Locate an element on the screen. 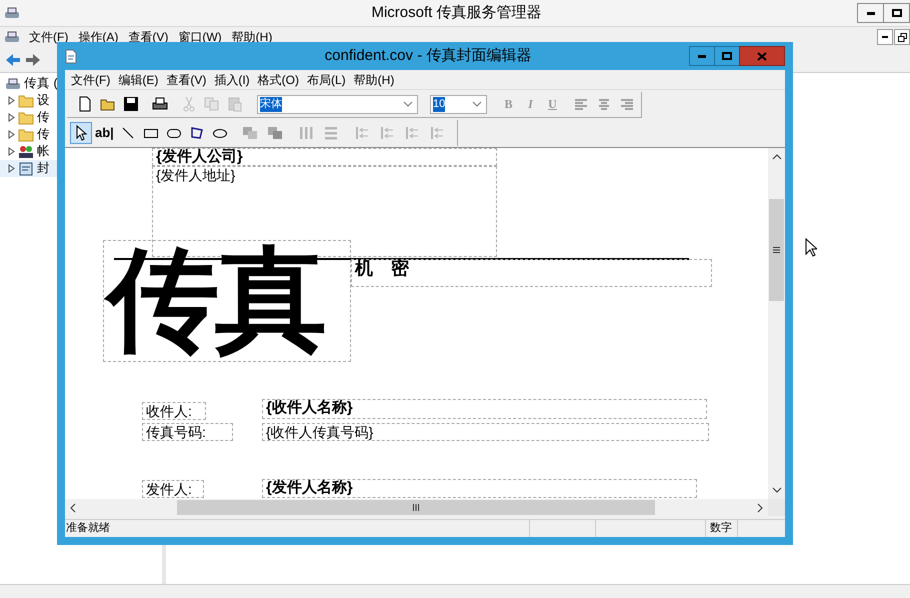 The width and height of the screenshot is (910, 598). copy-icon is located at coordinates (212, 104).